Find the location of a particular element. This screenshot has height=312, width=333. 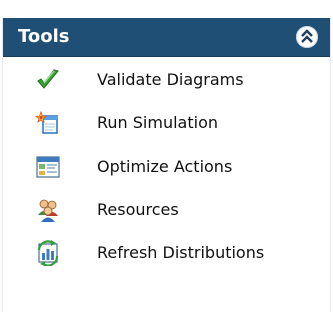

tools-panel-header: Tools is located at coordinates (166, 37).